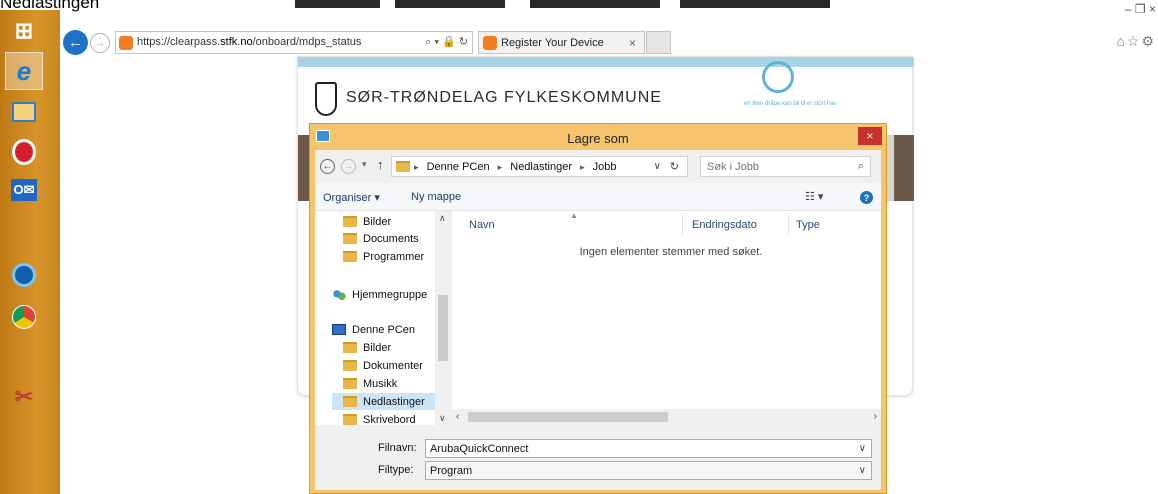  Describe the element at coordinates (778, 77) in the screenshot. I see `water-drop-logo` at that location.